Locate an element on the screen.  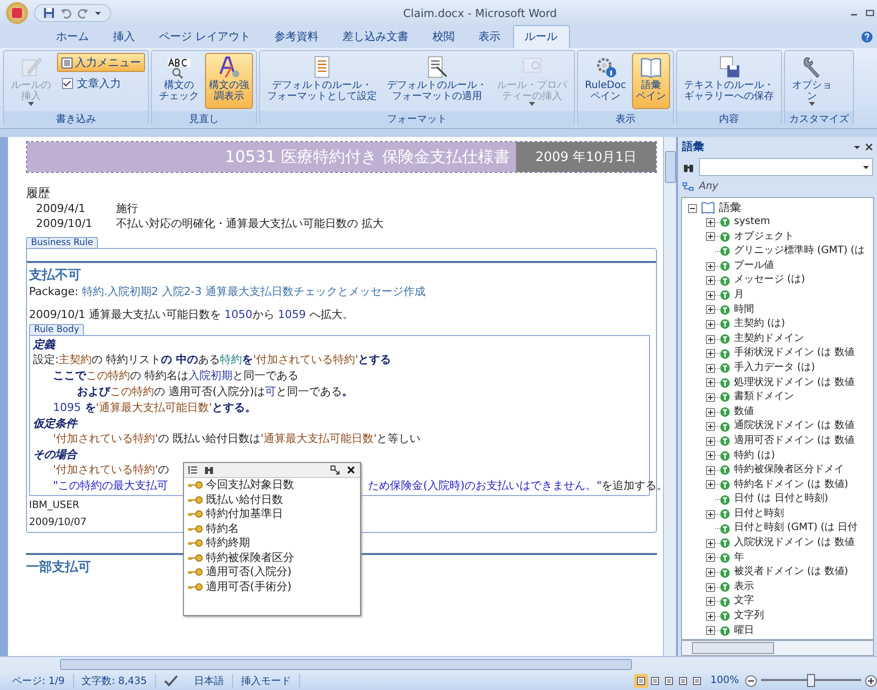
suggestion-item: 特約付加基準日 is located at coordinates (272, 514).